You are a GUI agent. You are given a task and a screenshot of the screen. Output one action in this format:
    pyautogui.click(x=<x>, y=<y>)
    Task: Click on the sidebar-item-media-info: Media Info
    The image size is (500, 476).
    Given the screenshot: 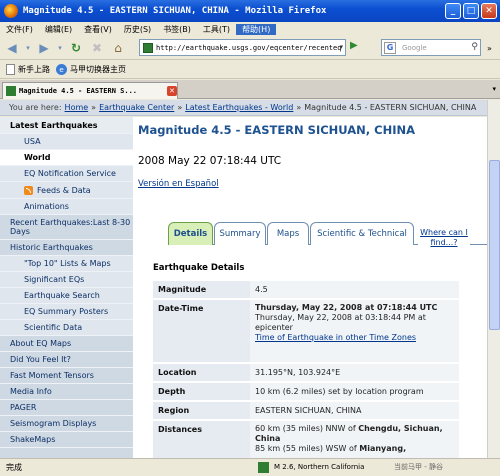 What is the action you would take?
    pyautogui.click(x=66, y=392)
    